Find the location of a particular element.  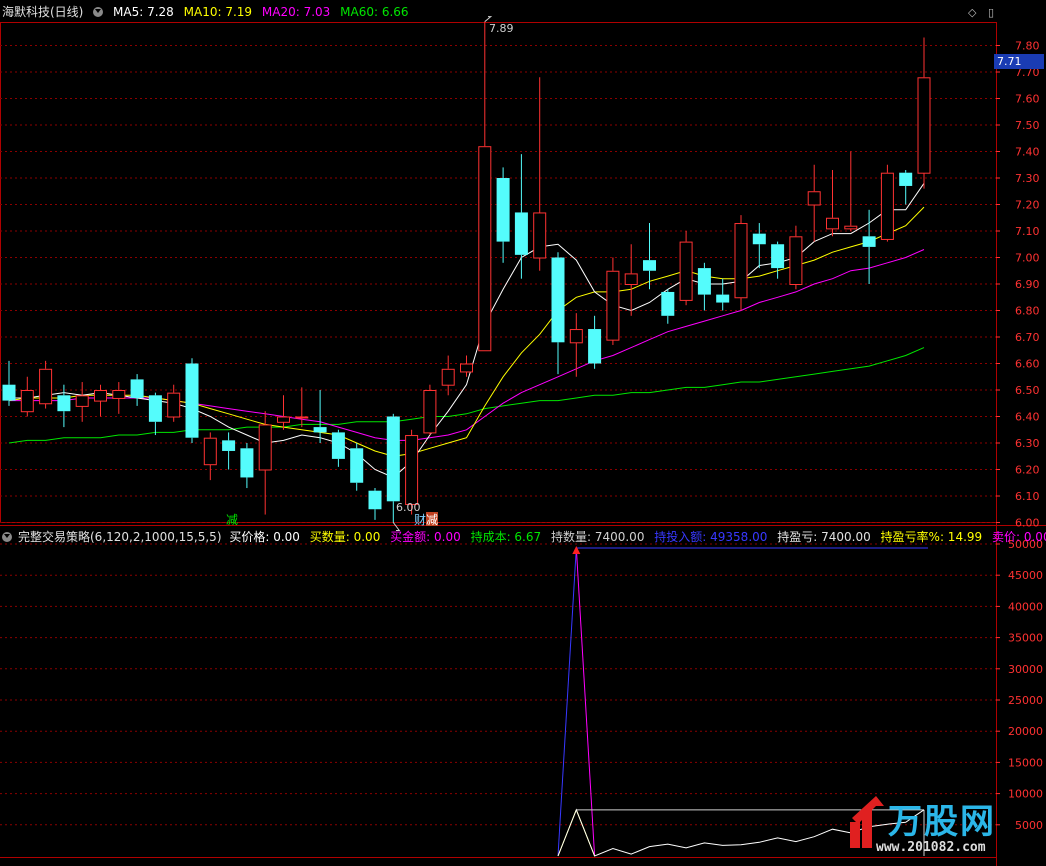

hold-cost: 持成本: 6.67 is located at coordinates (506, 537).